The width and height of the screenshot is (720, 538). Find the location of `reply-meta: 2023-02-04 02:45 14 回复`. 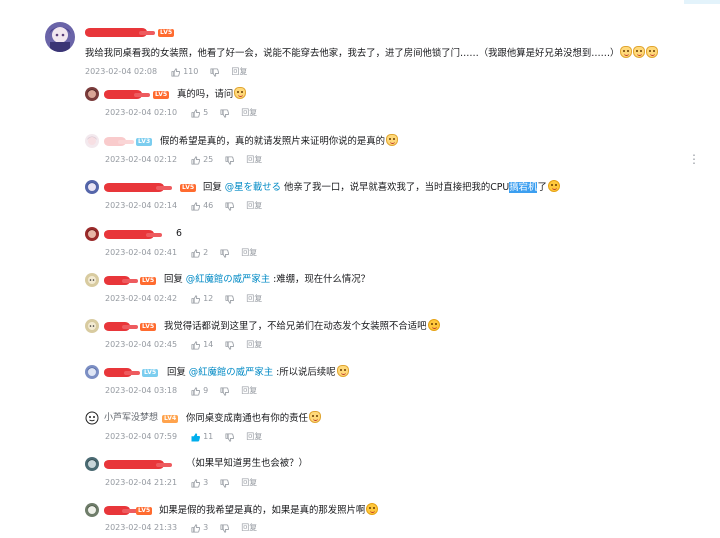

reply-meta: 2023-02-04 02:45 14 回复 is located at coordinates (183, 345).